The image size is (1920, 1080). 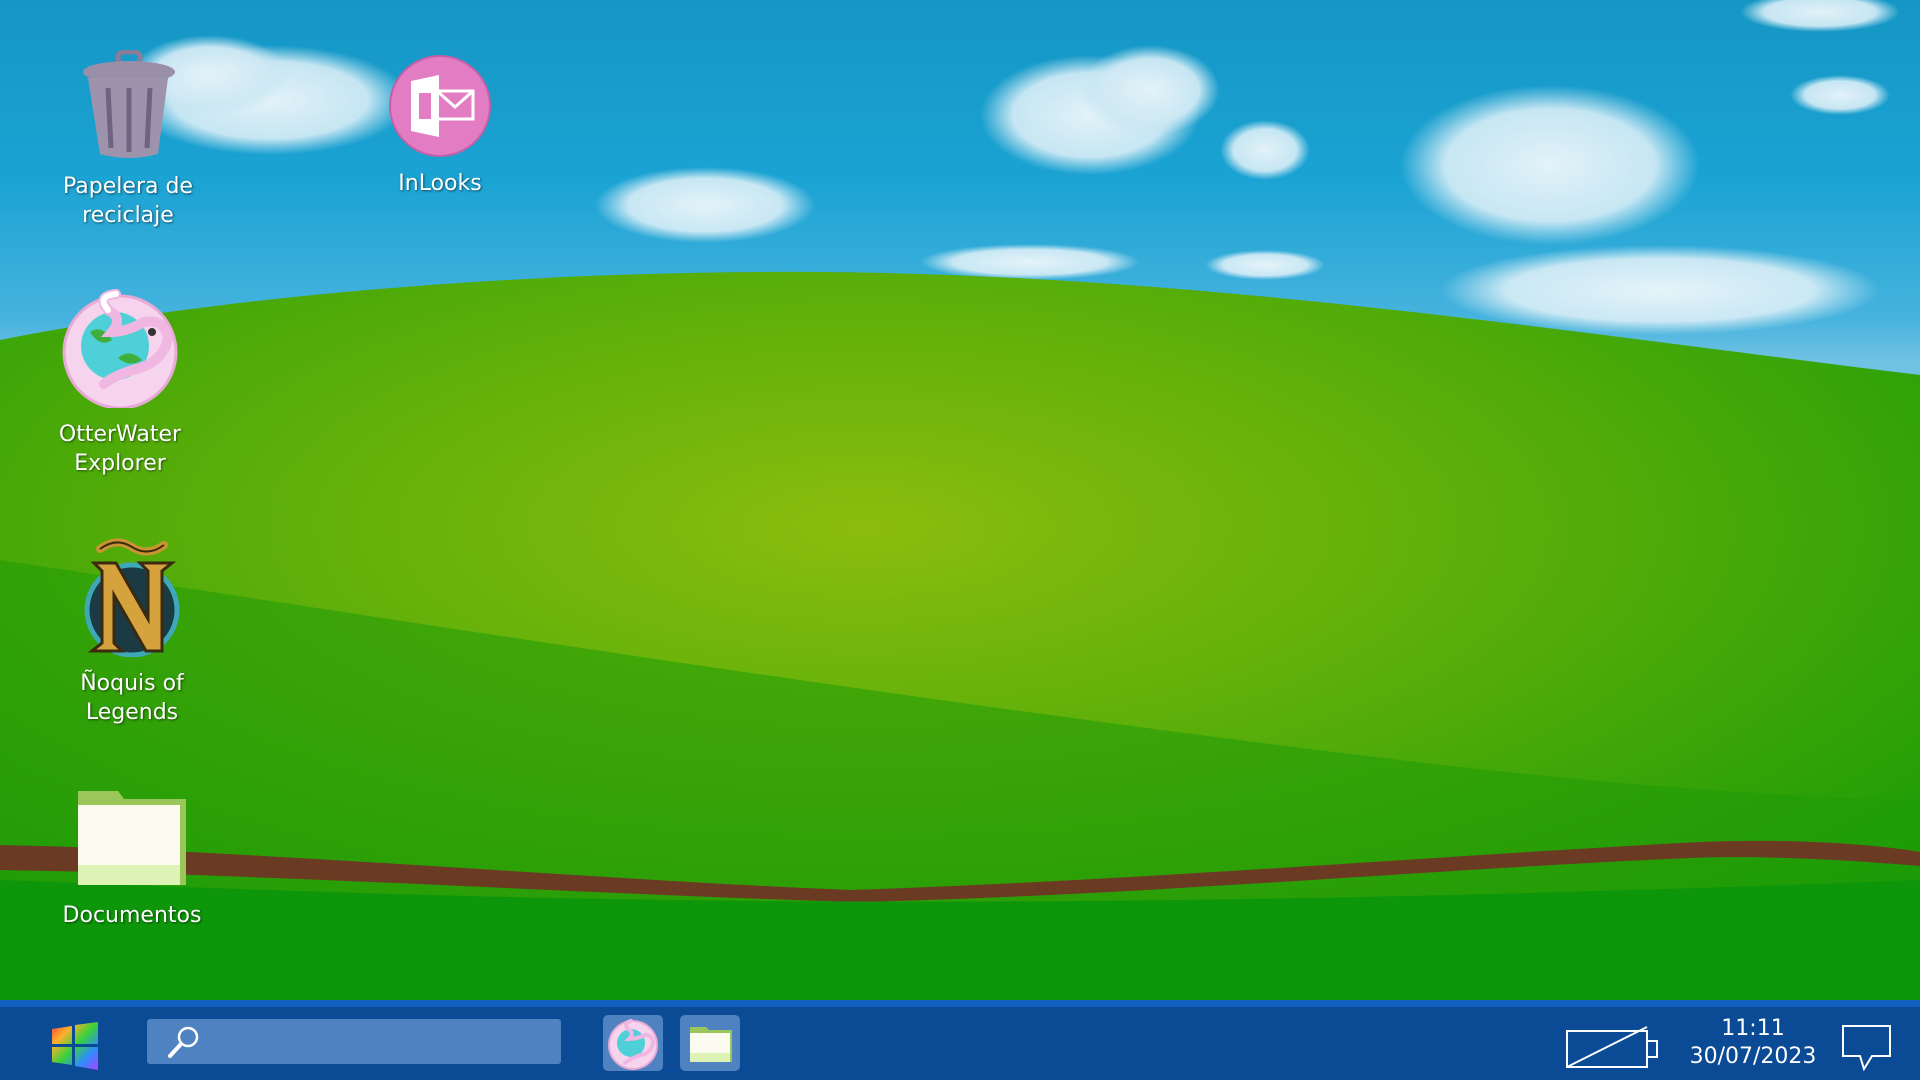 What do you see at coordinates (960, 1040) in the screenshot?
I see `taskbar: 11:11 30/07/2023` at bounding box center [960, 1040].